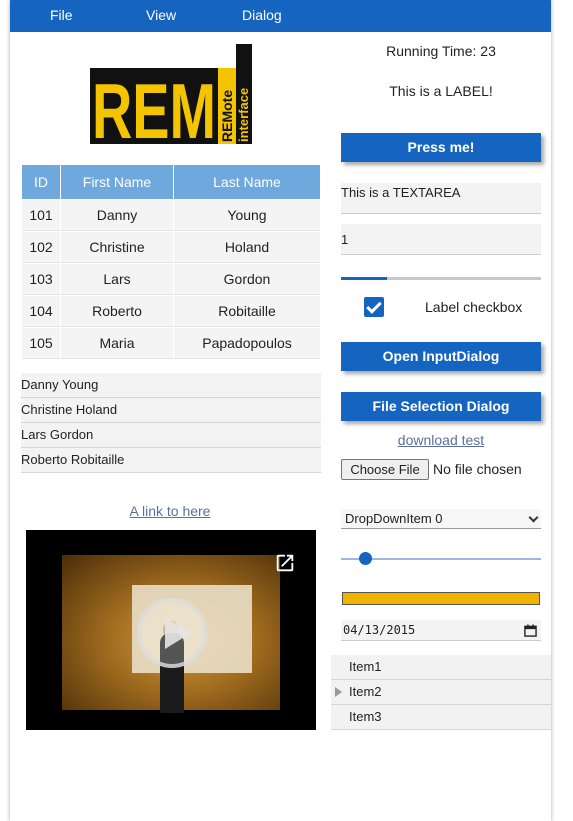 Image resolution: width=573 pixels, height=821 pixels. What do you see at coordinates (117, 247) in the screenshot?
I see `table-cell: Christine` at bounding box center [117, 247].